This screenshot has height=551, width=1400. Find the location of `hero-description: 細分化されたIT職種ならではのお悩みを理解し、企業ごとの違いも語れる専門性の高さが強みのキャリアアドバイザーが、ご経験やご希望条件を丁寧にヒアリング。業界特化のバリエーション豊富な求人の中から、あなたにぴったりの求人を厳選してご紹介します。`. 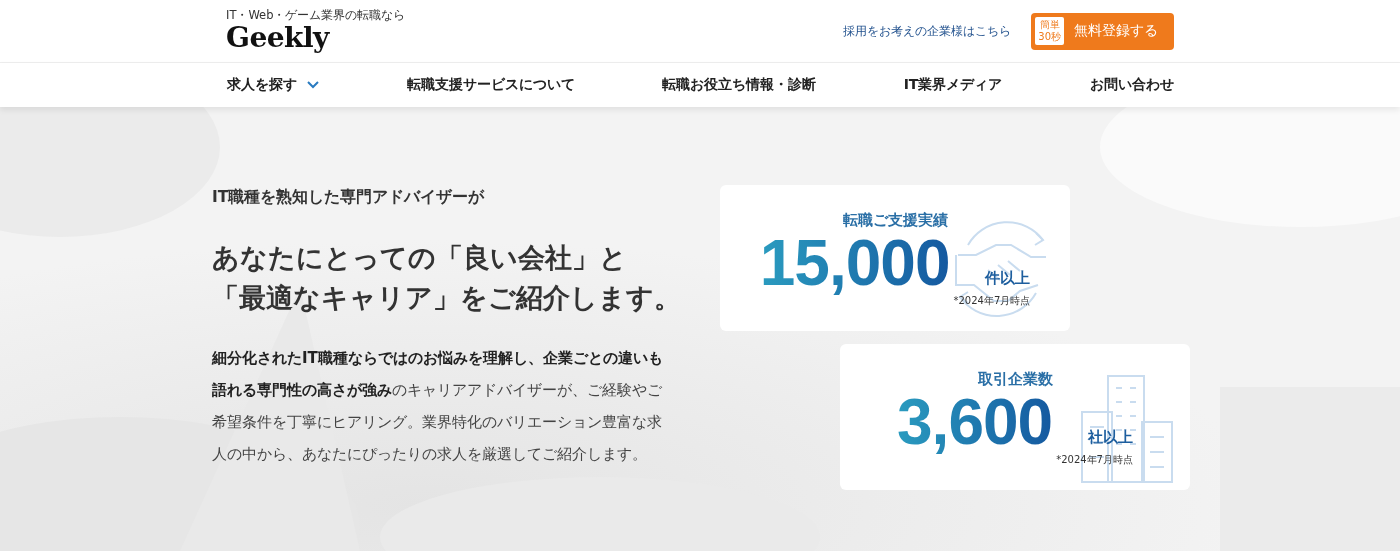

hero-description: 細分化されたIT職種ならではのお悩みを理解し、企業ごとの違いも語れる専門性の高さが強みのキャリアアドバイザーが、ご経験やご希望条件を丁寧にヒアリング。業界特化のバリエーション豊富な求人の中から、あなたにぴったりの求人を厳選してご紹介します。 is located at coordinates (438, 406).